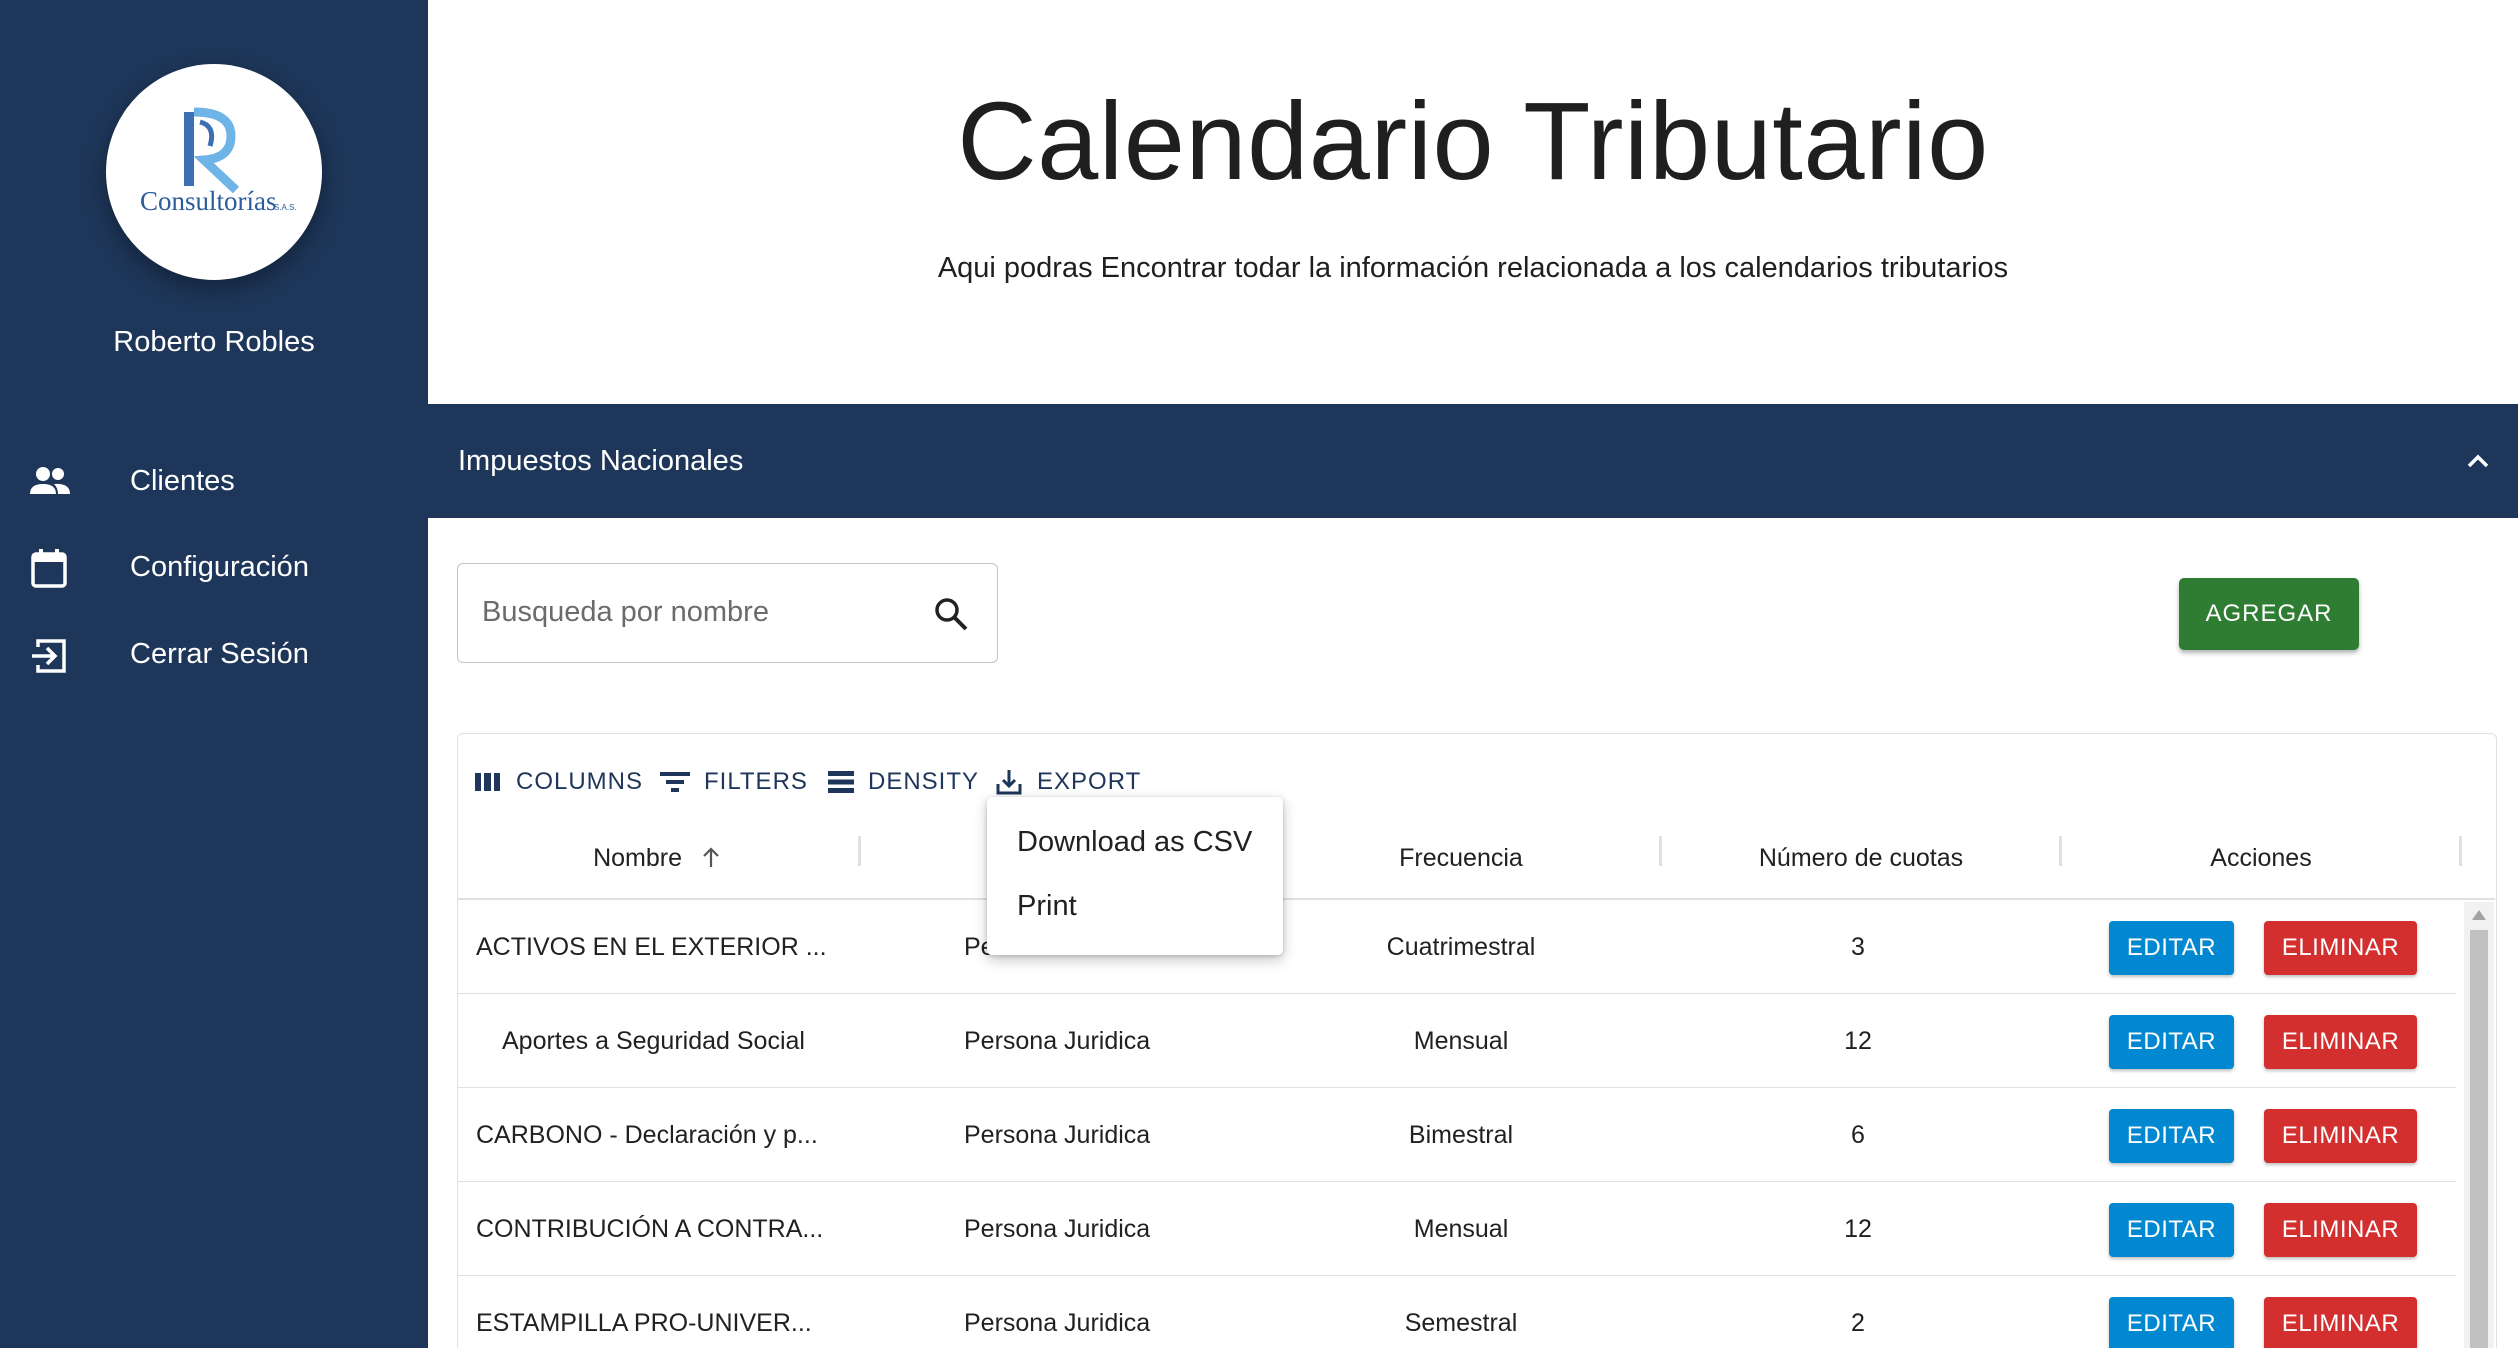 This screenshot has height=1348, width=2518. What do you see at coordinates (658, 858) in the screenshot?
I see `column-header-nombre: Nombre` at bounding box center [658, 858].